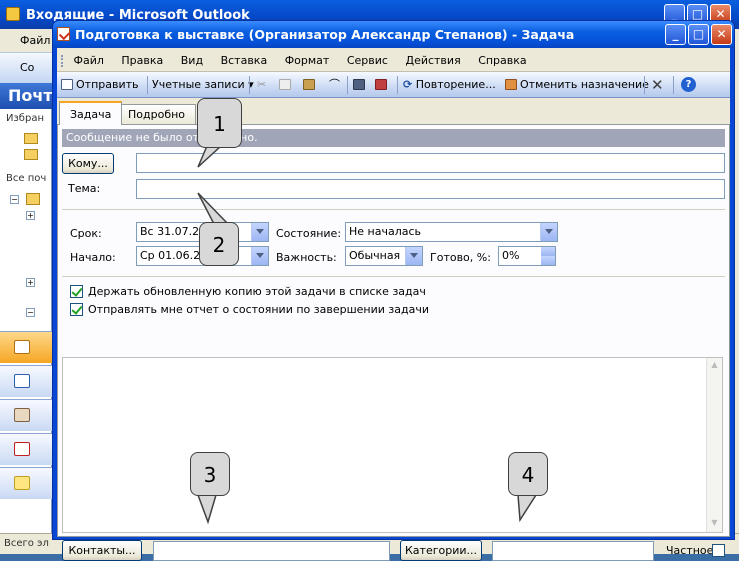 Image resolution: width=739 pixels, height=561 pixels. What do you see at coordinates (219, 123) in the screenshot?
I see `callout-1: 1` at bounding box center [219, 123].